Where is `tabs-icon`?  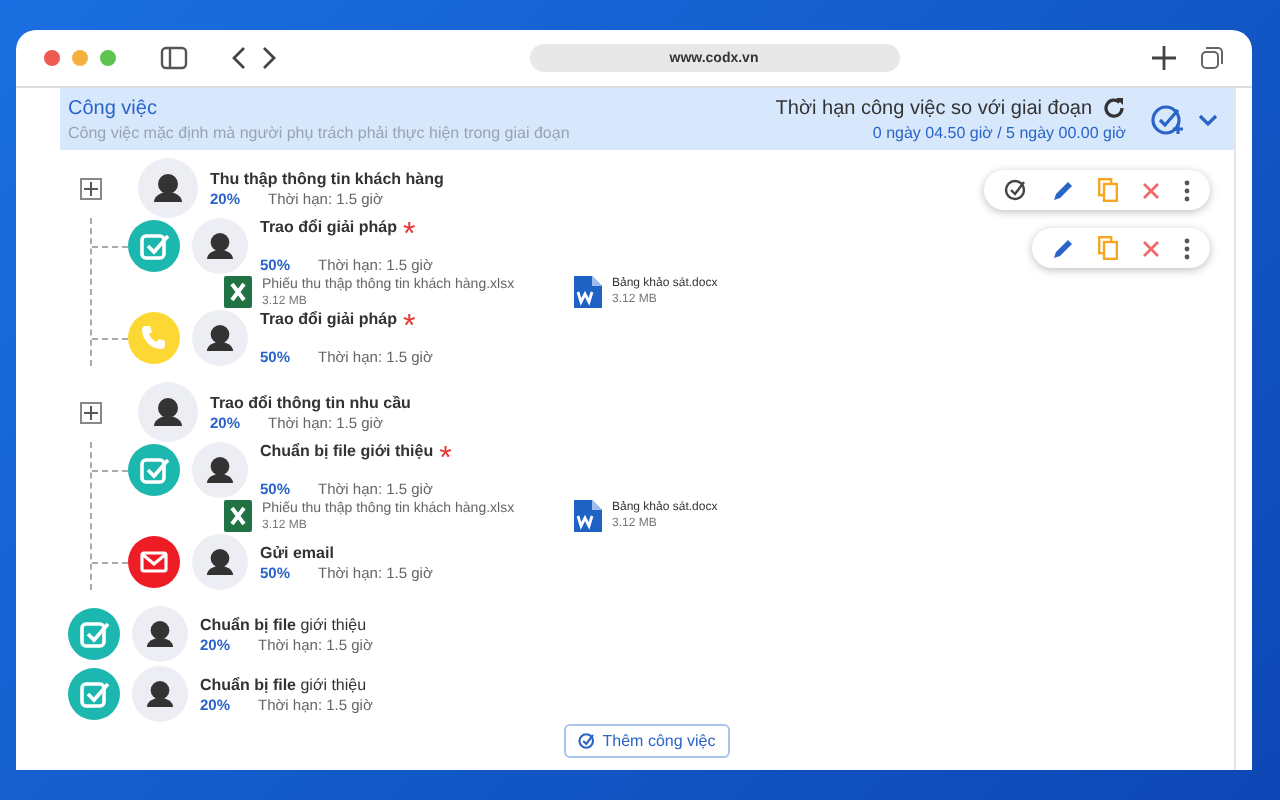
tabs-icon is located at coordinates (1212, 58).